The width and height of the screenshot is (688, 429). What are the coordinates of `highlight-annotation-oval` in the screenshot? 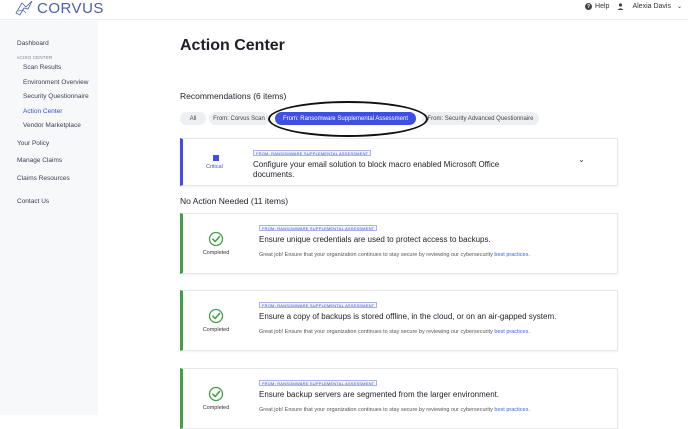 It's located at (348, 119).